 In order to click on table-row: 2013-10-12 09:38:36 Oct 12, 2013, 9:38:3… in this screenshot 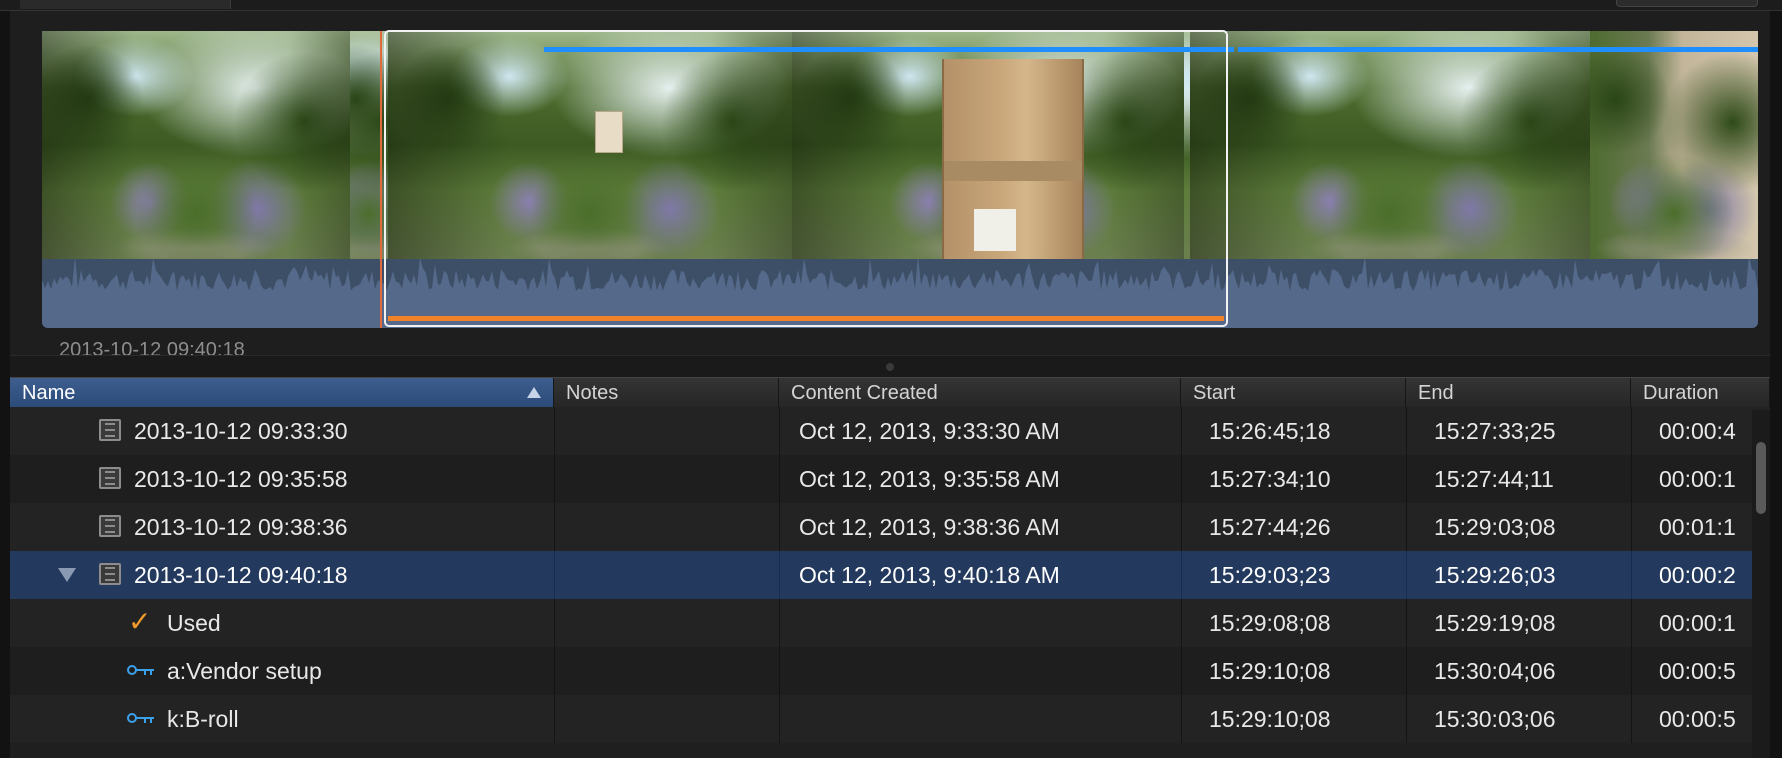, I will do `click(890, 527)`.